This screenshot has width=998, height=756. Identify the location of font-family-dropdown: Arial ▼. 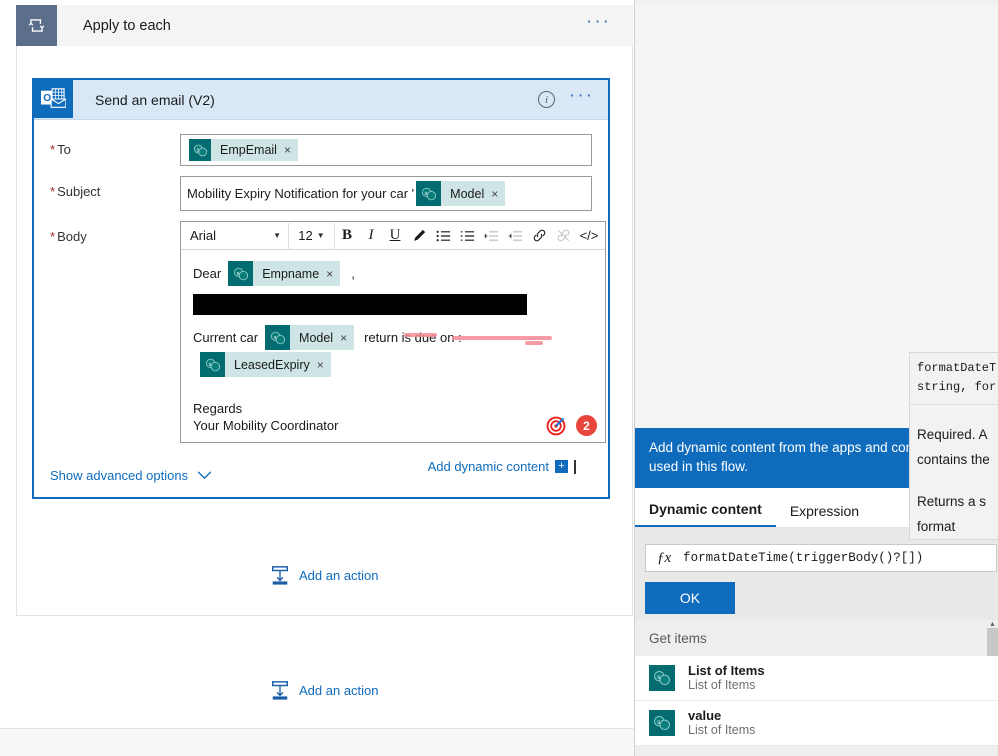
(236, 235).